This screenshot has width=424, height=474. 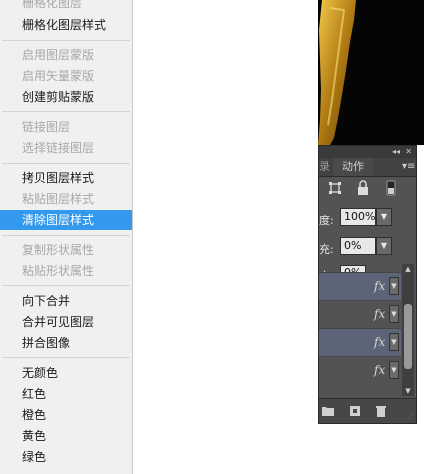 I want to click on menu-item: 栅格化图层, so click(x=52, y=5).